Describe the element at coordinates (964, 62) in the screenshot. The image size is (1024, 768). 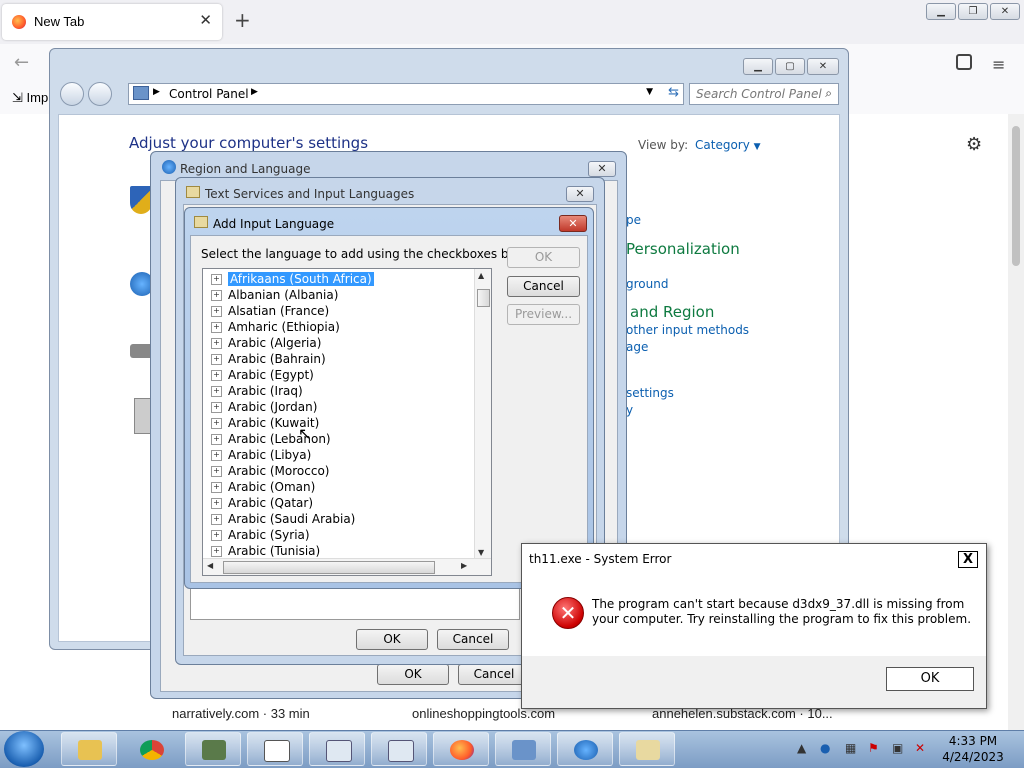
I see `pocket-icon` at that location.